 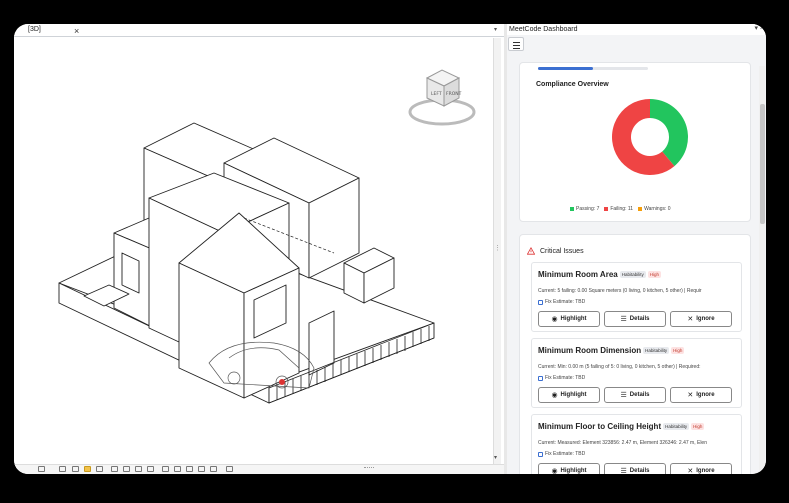 I want to click on panel-title: MeetCode Dashboard, so click(x=636, y=29).